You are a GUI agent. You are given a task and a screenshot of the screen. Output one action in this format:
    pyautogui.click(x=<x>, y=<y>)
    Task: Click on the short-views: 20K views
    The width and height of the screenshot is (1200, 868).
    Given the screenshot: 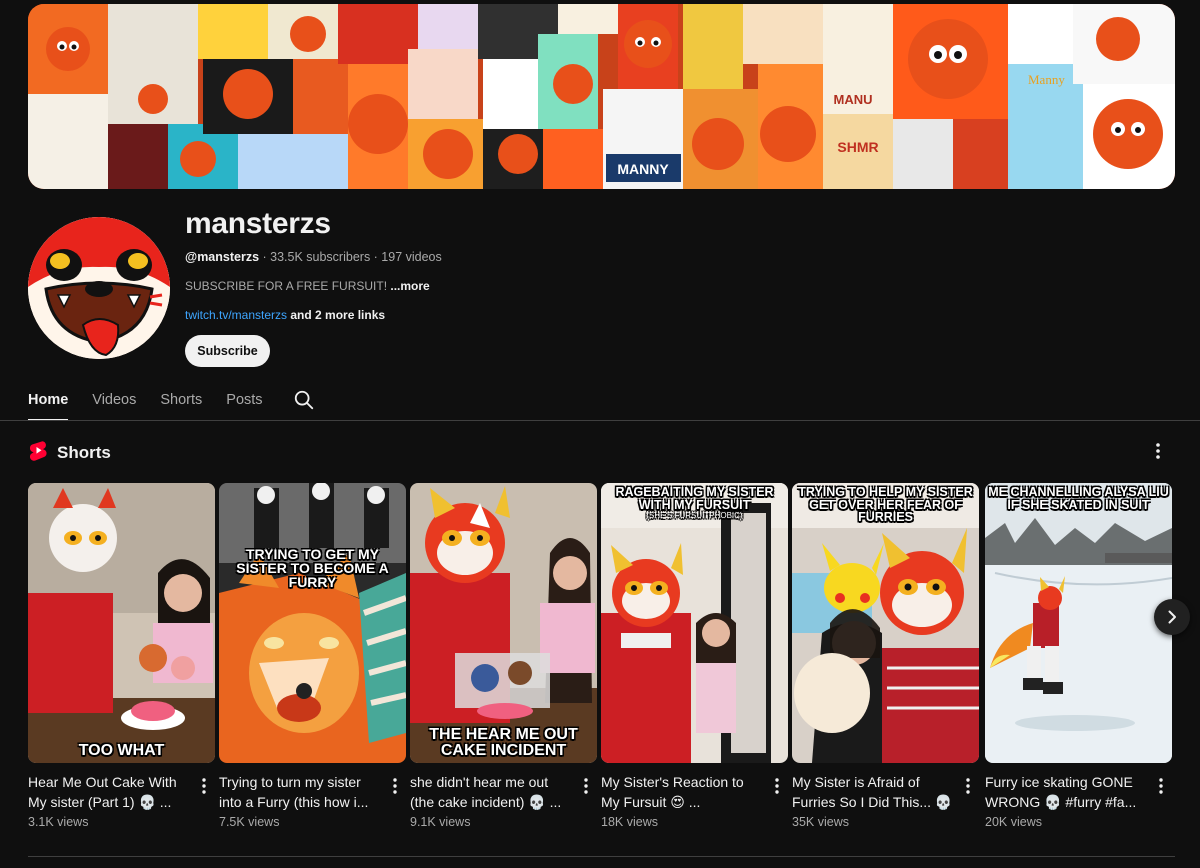 What is the action you would take?
    pyautogui.click(x=1013, y=822)
    